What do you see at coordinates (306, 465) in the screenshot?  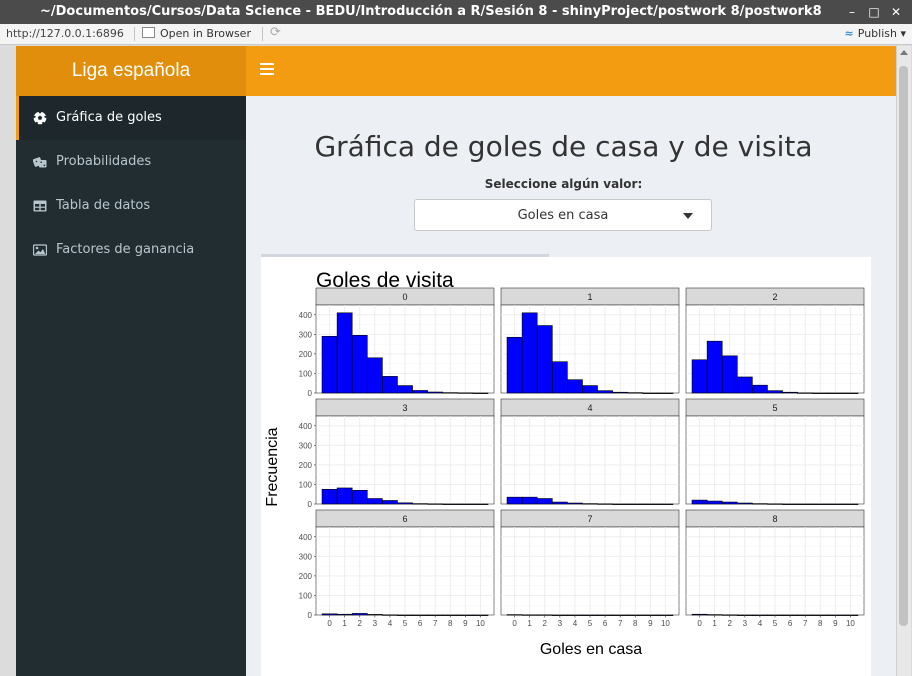 I see `y-tick-label: 200` at bounding box center [306, 465].